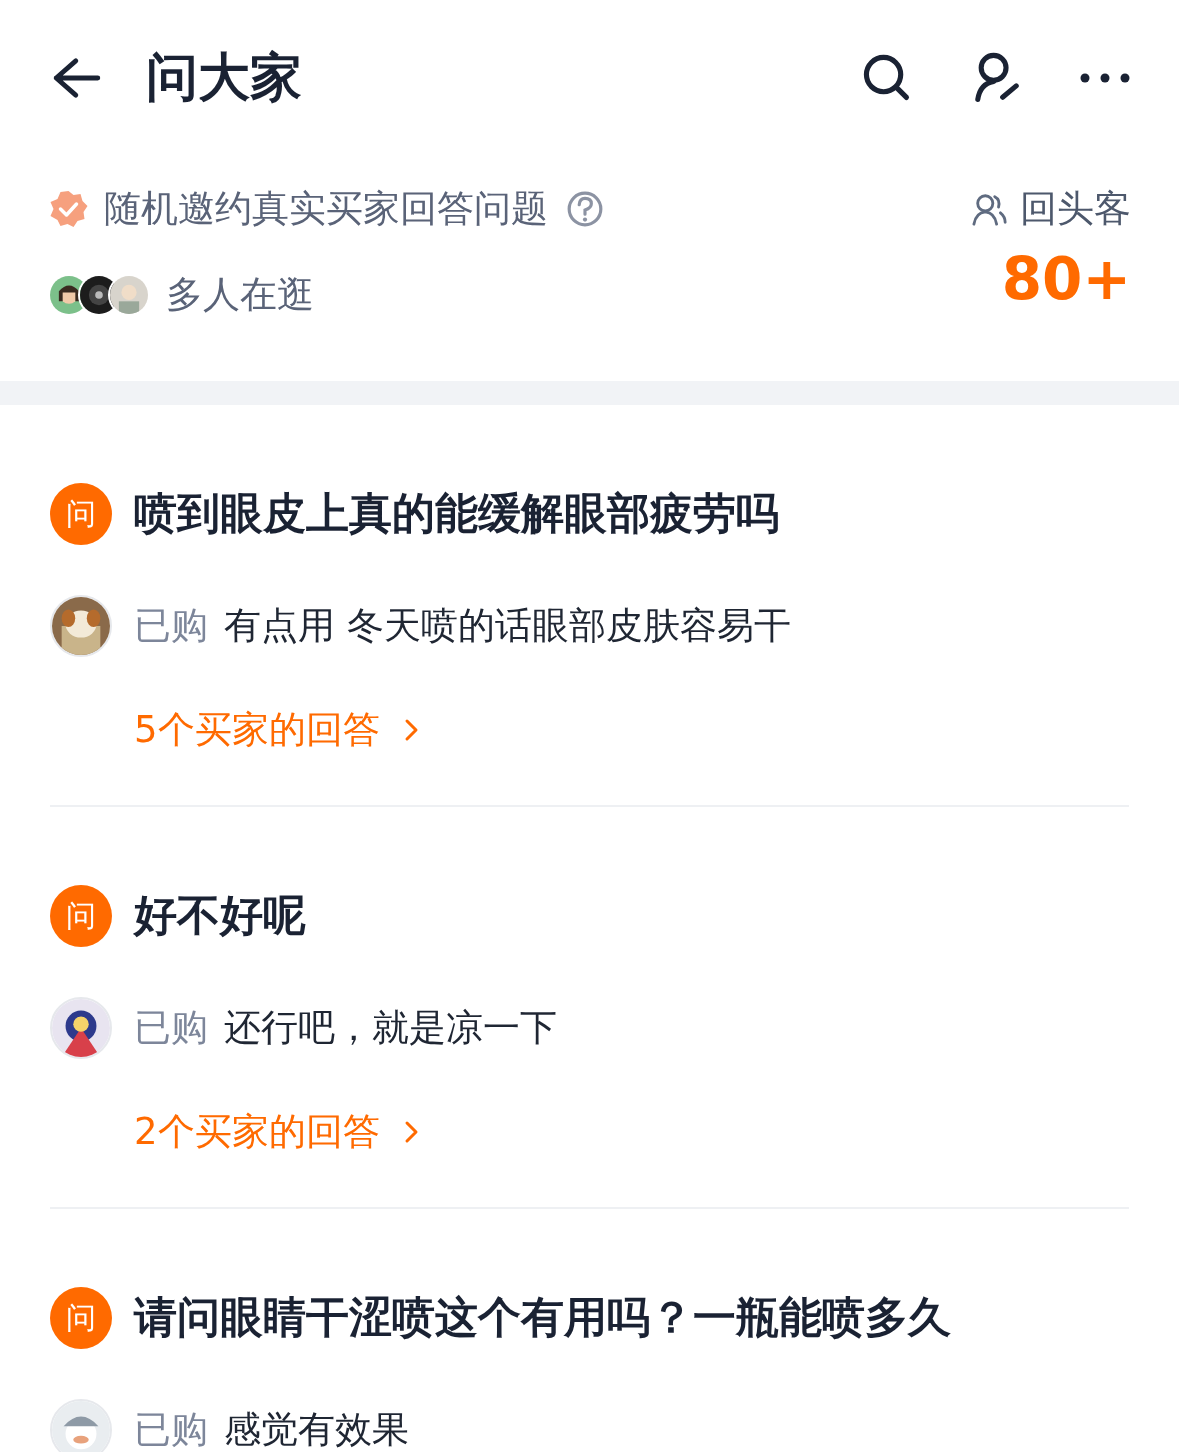 Image resolution: width=1179 pixels, height=1452 pixels. Describe the element at coordinates (1075, 209) in the screenshot. I see `repeat-label: 回头客` at that location.